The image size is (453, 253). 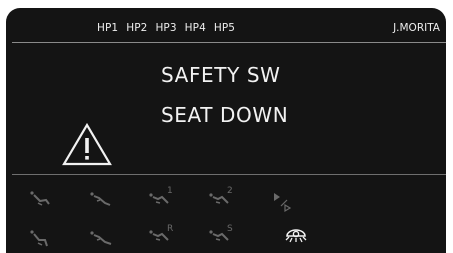 I want to click on handpiece-tabs: HP1 HP2 HP3 HP4 HP5, so click(x=166, y=28).